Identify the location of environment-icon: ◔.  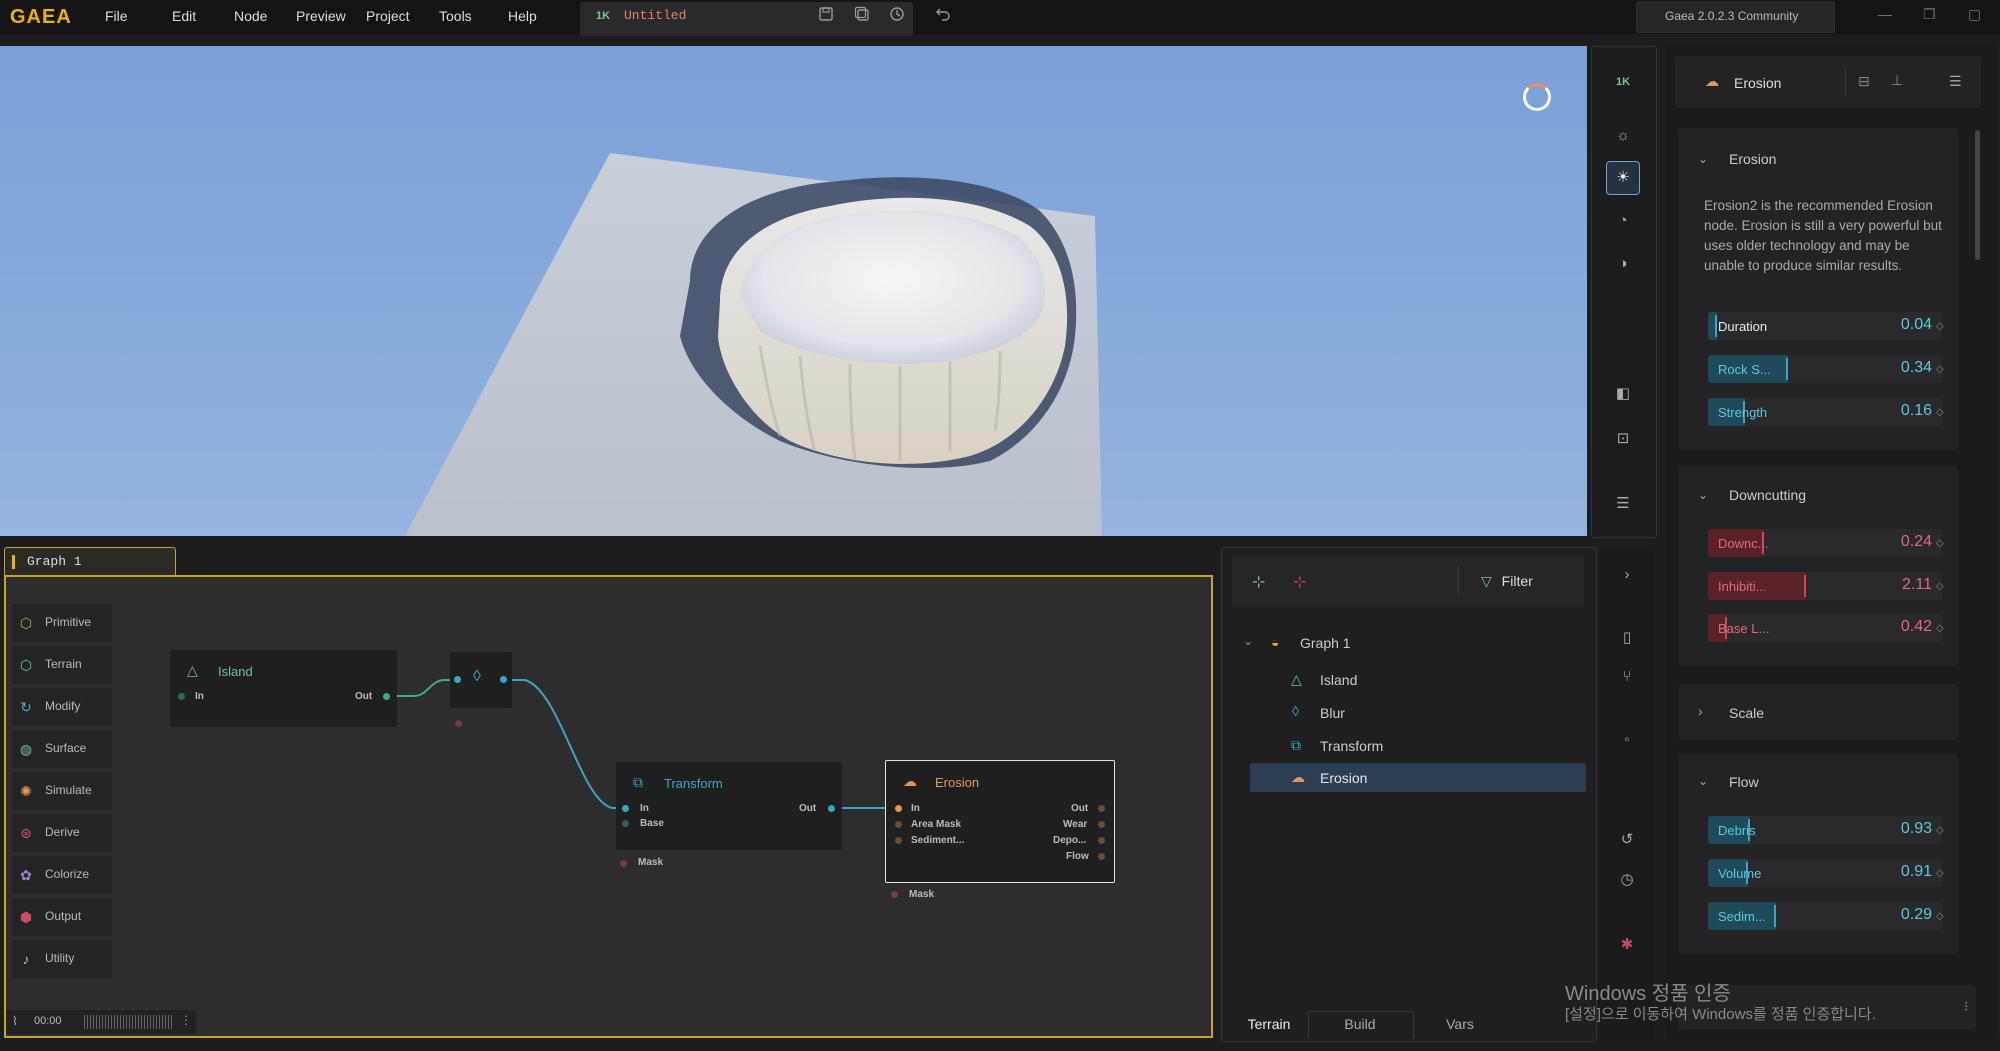
(1623, 221).